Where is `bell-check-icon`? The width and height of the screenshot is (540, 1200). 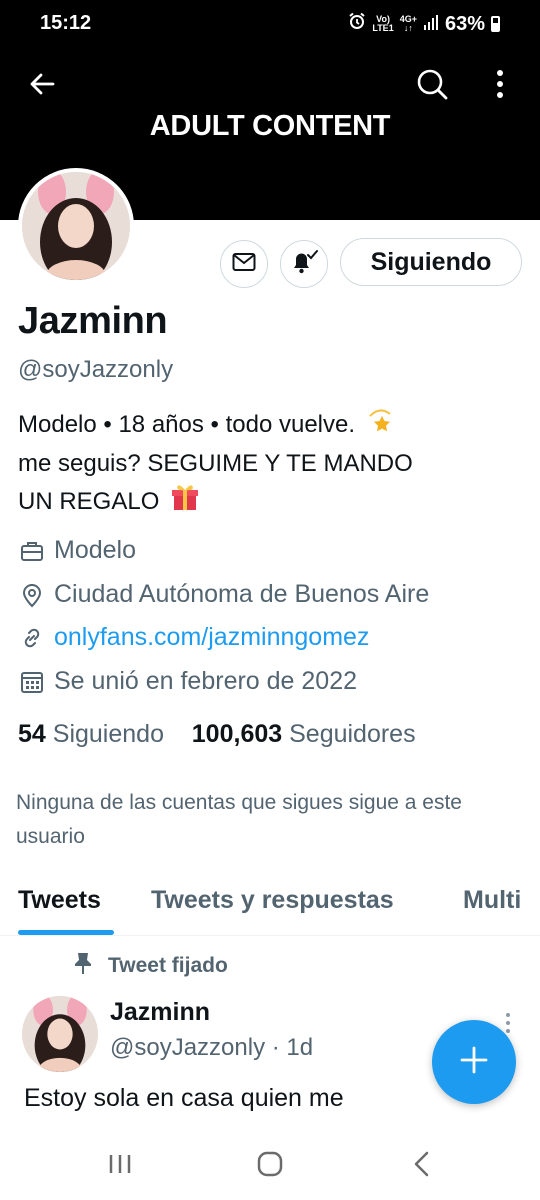
bell-check-icon is located at coordinates (304, 264).